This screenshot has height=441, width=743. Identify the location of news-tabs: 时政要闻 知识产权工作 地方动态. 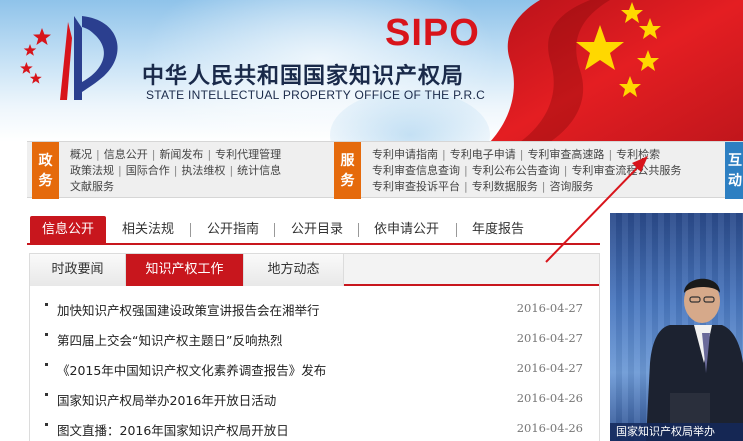
(314, 270).